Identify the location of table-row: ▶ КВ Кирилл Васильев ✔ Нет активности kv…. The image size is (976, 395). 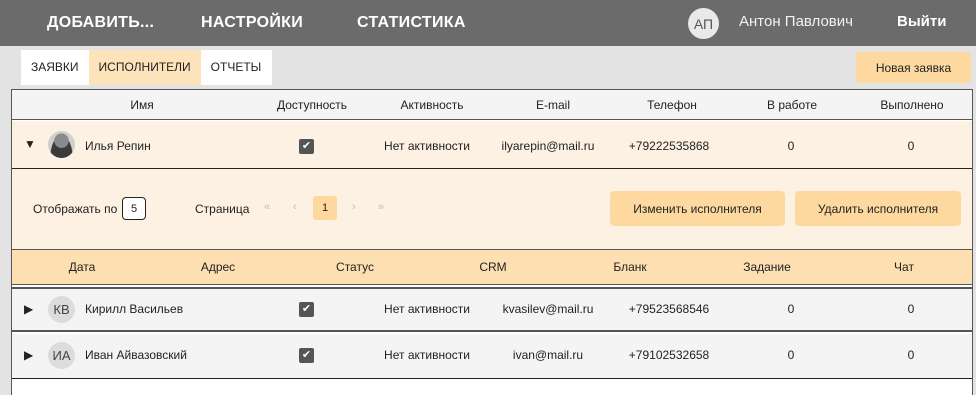
(492, 309).